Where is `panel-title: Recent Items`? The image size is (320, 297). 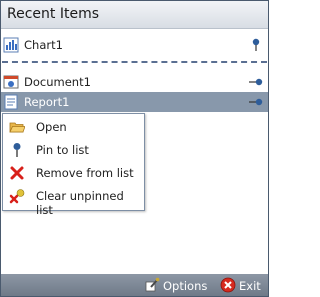
panel-title: Recent Items is located at coordinates (53, 14).